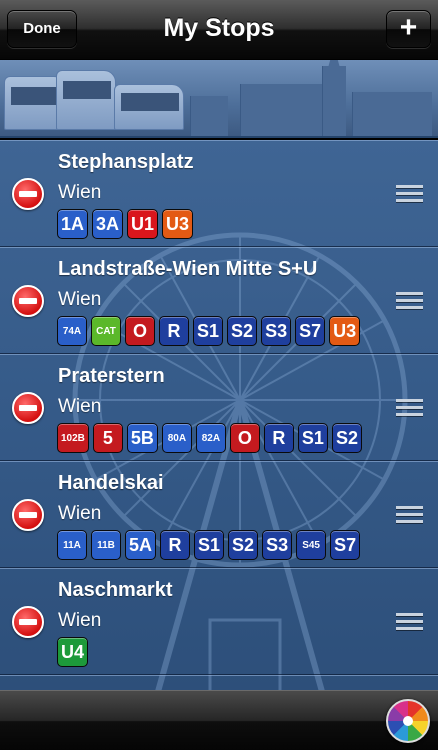 The width and height of the screenshot is (438, 750). I want to click on color-wheel-icon, so click(408, 721).